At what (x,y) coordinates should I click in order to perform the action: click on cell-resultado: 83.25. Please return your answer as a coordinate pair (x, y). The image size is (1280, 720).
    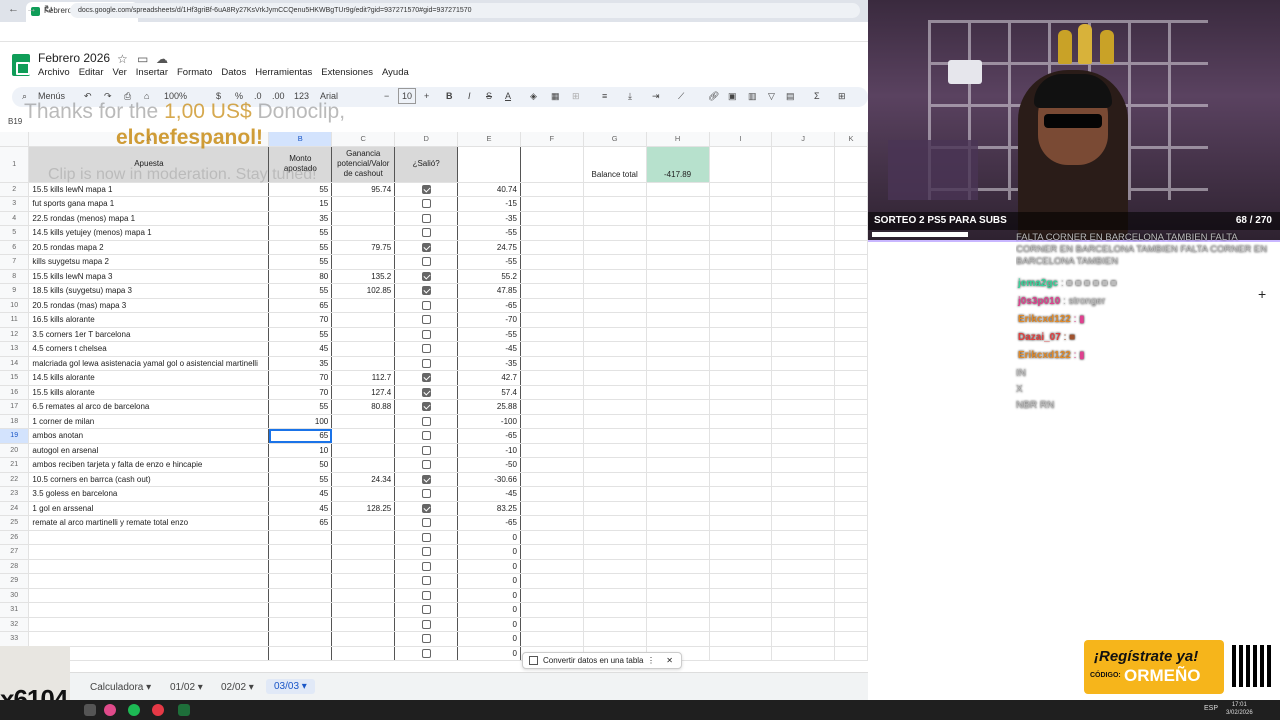
    Looking at the image, I should click on (489, 508).